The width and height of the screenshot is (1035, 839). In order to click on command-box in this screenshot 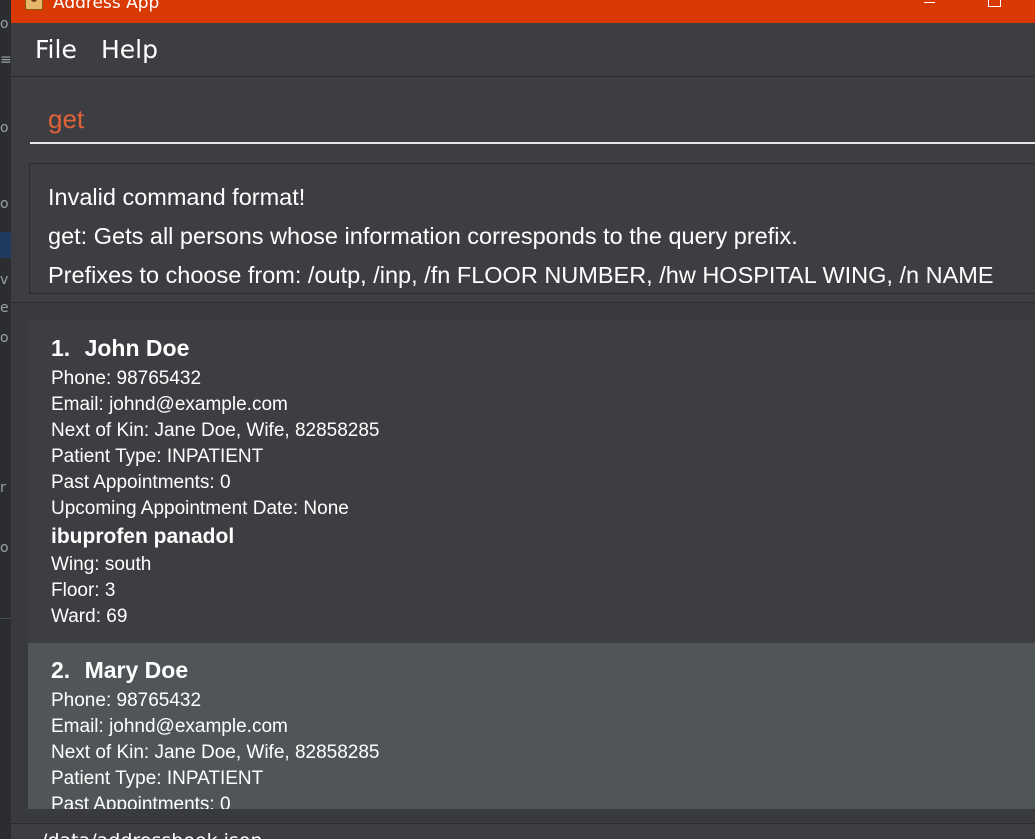, I will do `click(523, 116)`.